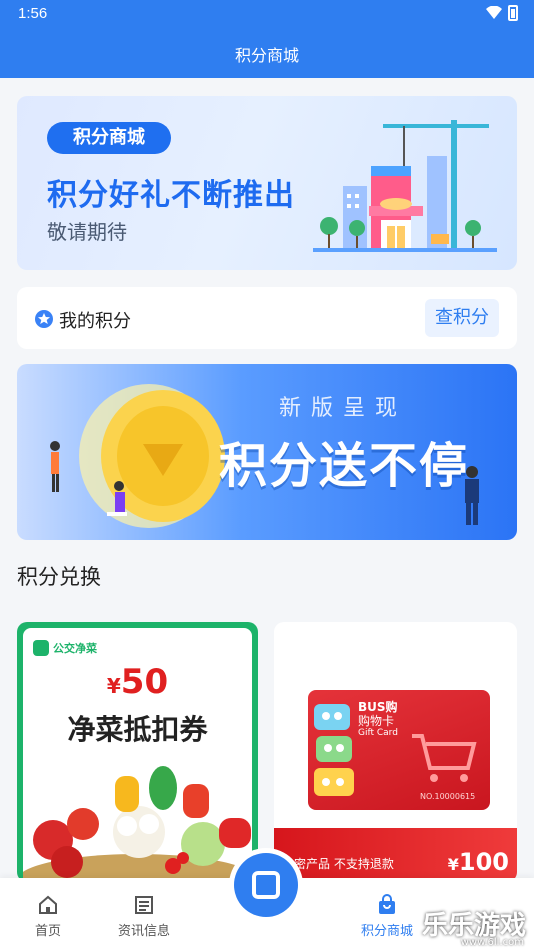 The image size is (534, 950). What do you see at coordinates (267, 318) in the screenshot?
I see `my-points-card: 我的积分 查积分` at bounding box center [267, 318].